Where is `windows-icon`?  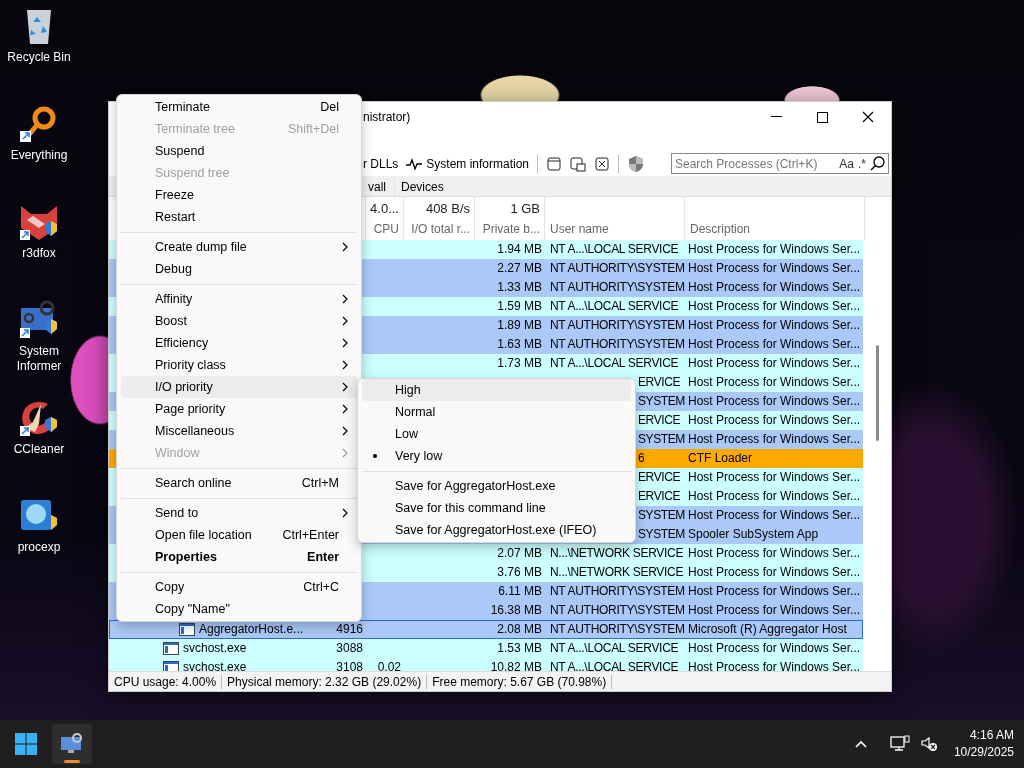
windows-icon is located at coordinates (578, 163).